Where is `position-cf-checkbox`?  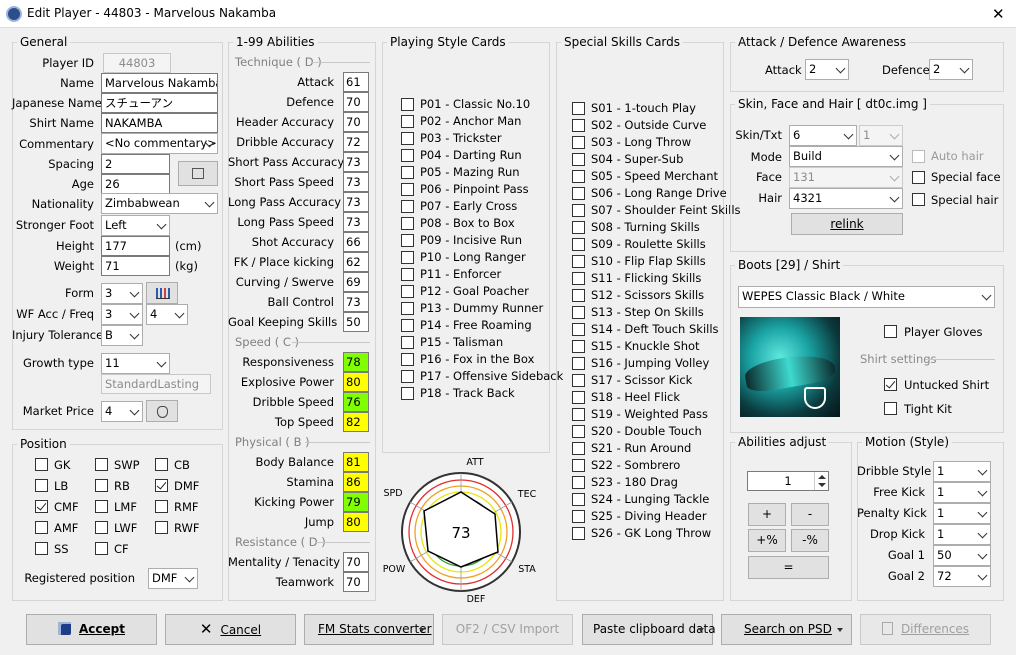 position-cf-checkbox is located at coordinates (101, 548).